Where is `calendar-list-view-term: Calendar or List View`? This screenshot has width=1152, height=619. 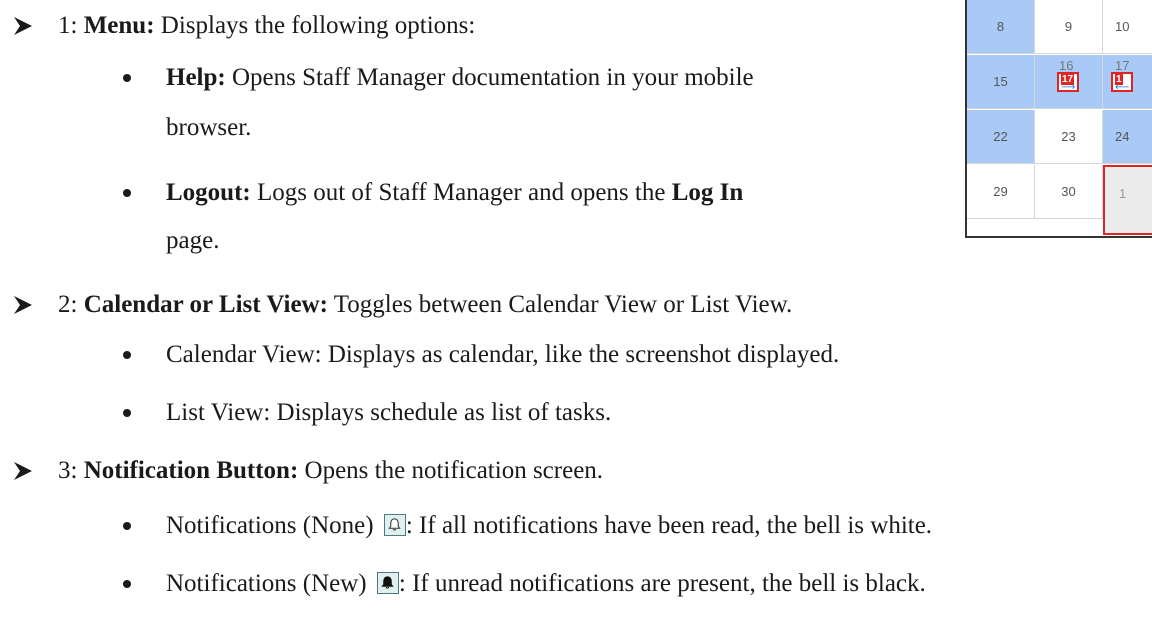
calendar-list-view-term: Calendar or List View is located at coordinates (201, 304).